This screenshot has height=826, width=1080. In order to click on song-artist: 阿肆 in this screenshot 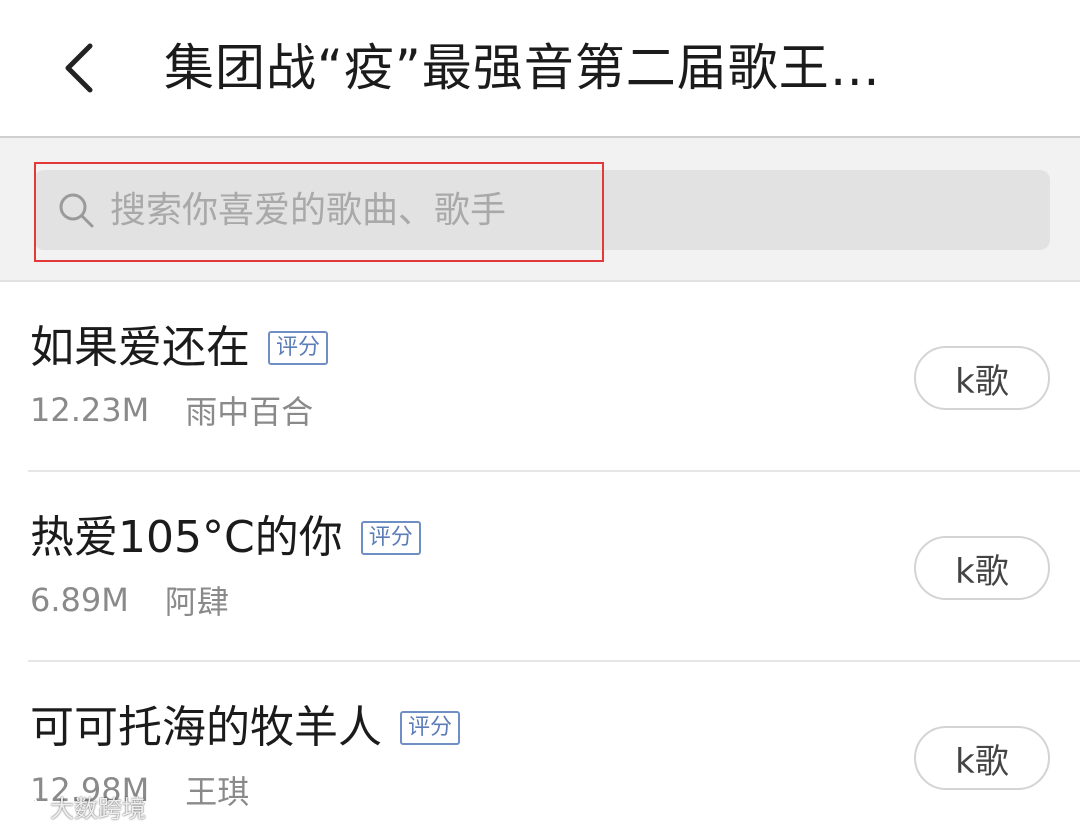, I will do `click(196, 602)`.